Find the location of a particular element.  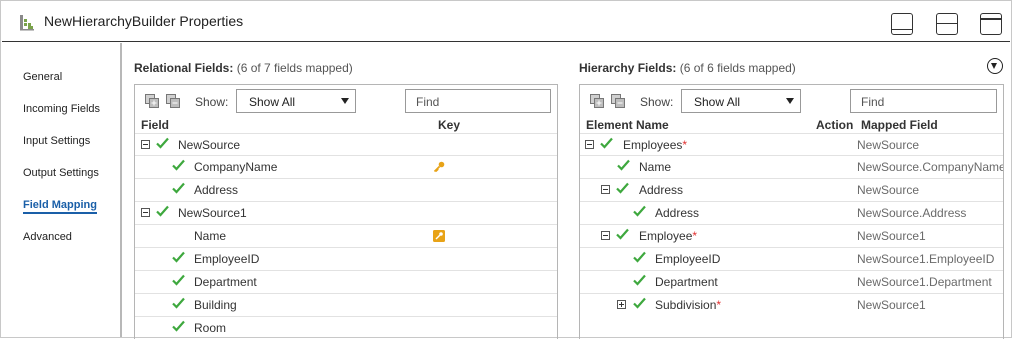

table-row: Address NewSource.Address is located at coordinates (791, 213).